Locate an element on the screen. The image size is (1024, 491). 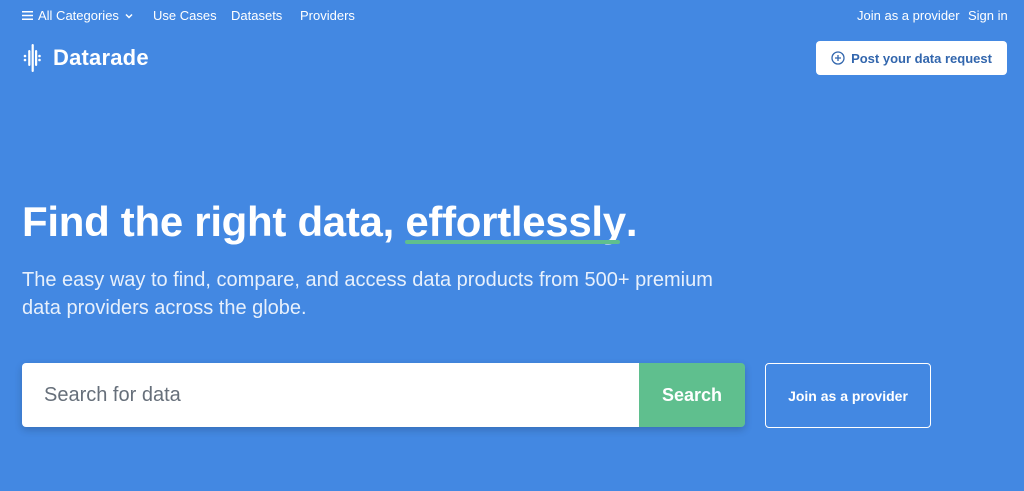
datarade-logo-icon is located at coordinates (32, 58).